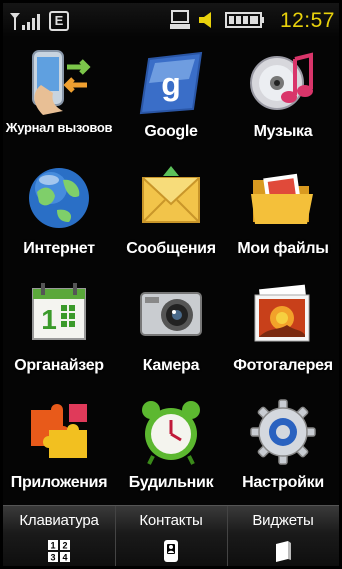 The image size is (342, 569). What do you see at coordinates (59, 520) in the screenshot?
I see `keypad-label: Клавиатура` at bounding box center [59, 520].